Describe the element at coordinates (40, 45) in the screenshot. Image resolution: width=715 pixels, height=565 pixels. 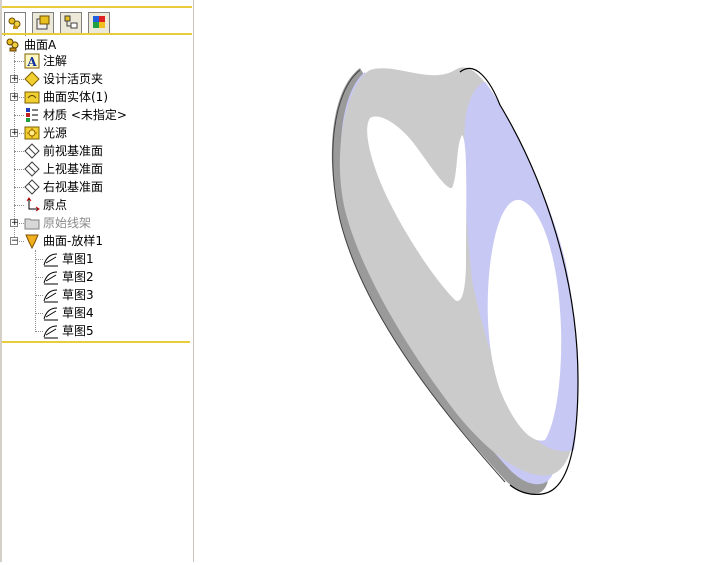
I see `tree-root-label: 曲面A` at that location.